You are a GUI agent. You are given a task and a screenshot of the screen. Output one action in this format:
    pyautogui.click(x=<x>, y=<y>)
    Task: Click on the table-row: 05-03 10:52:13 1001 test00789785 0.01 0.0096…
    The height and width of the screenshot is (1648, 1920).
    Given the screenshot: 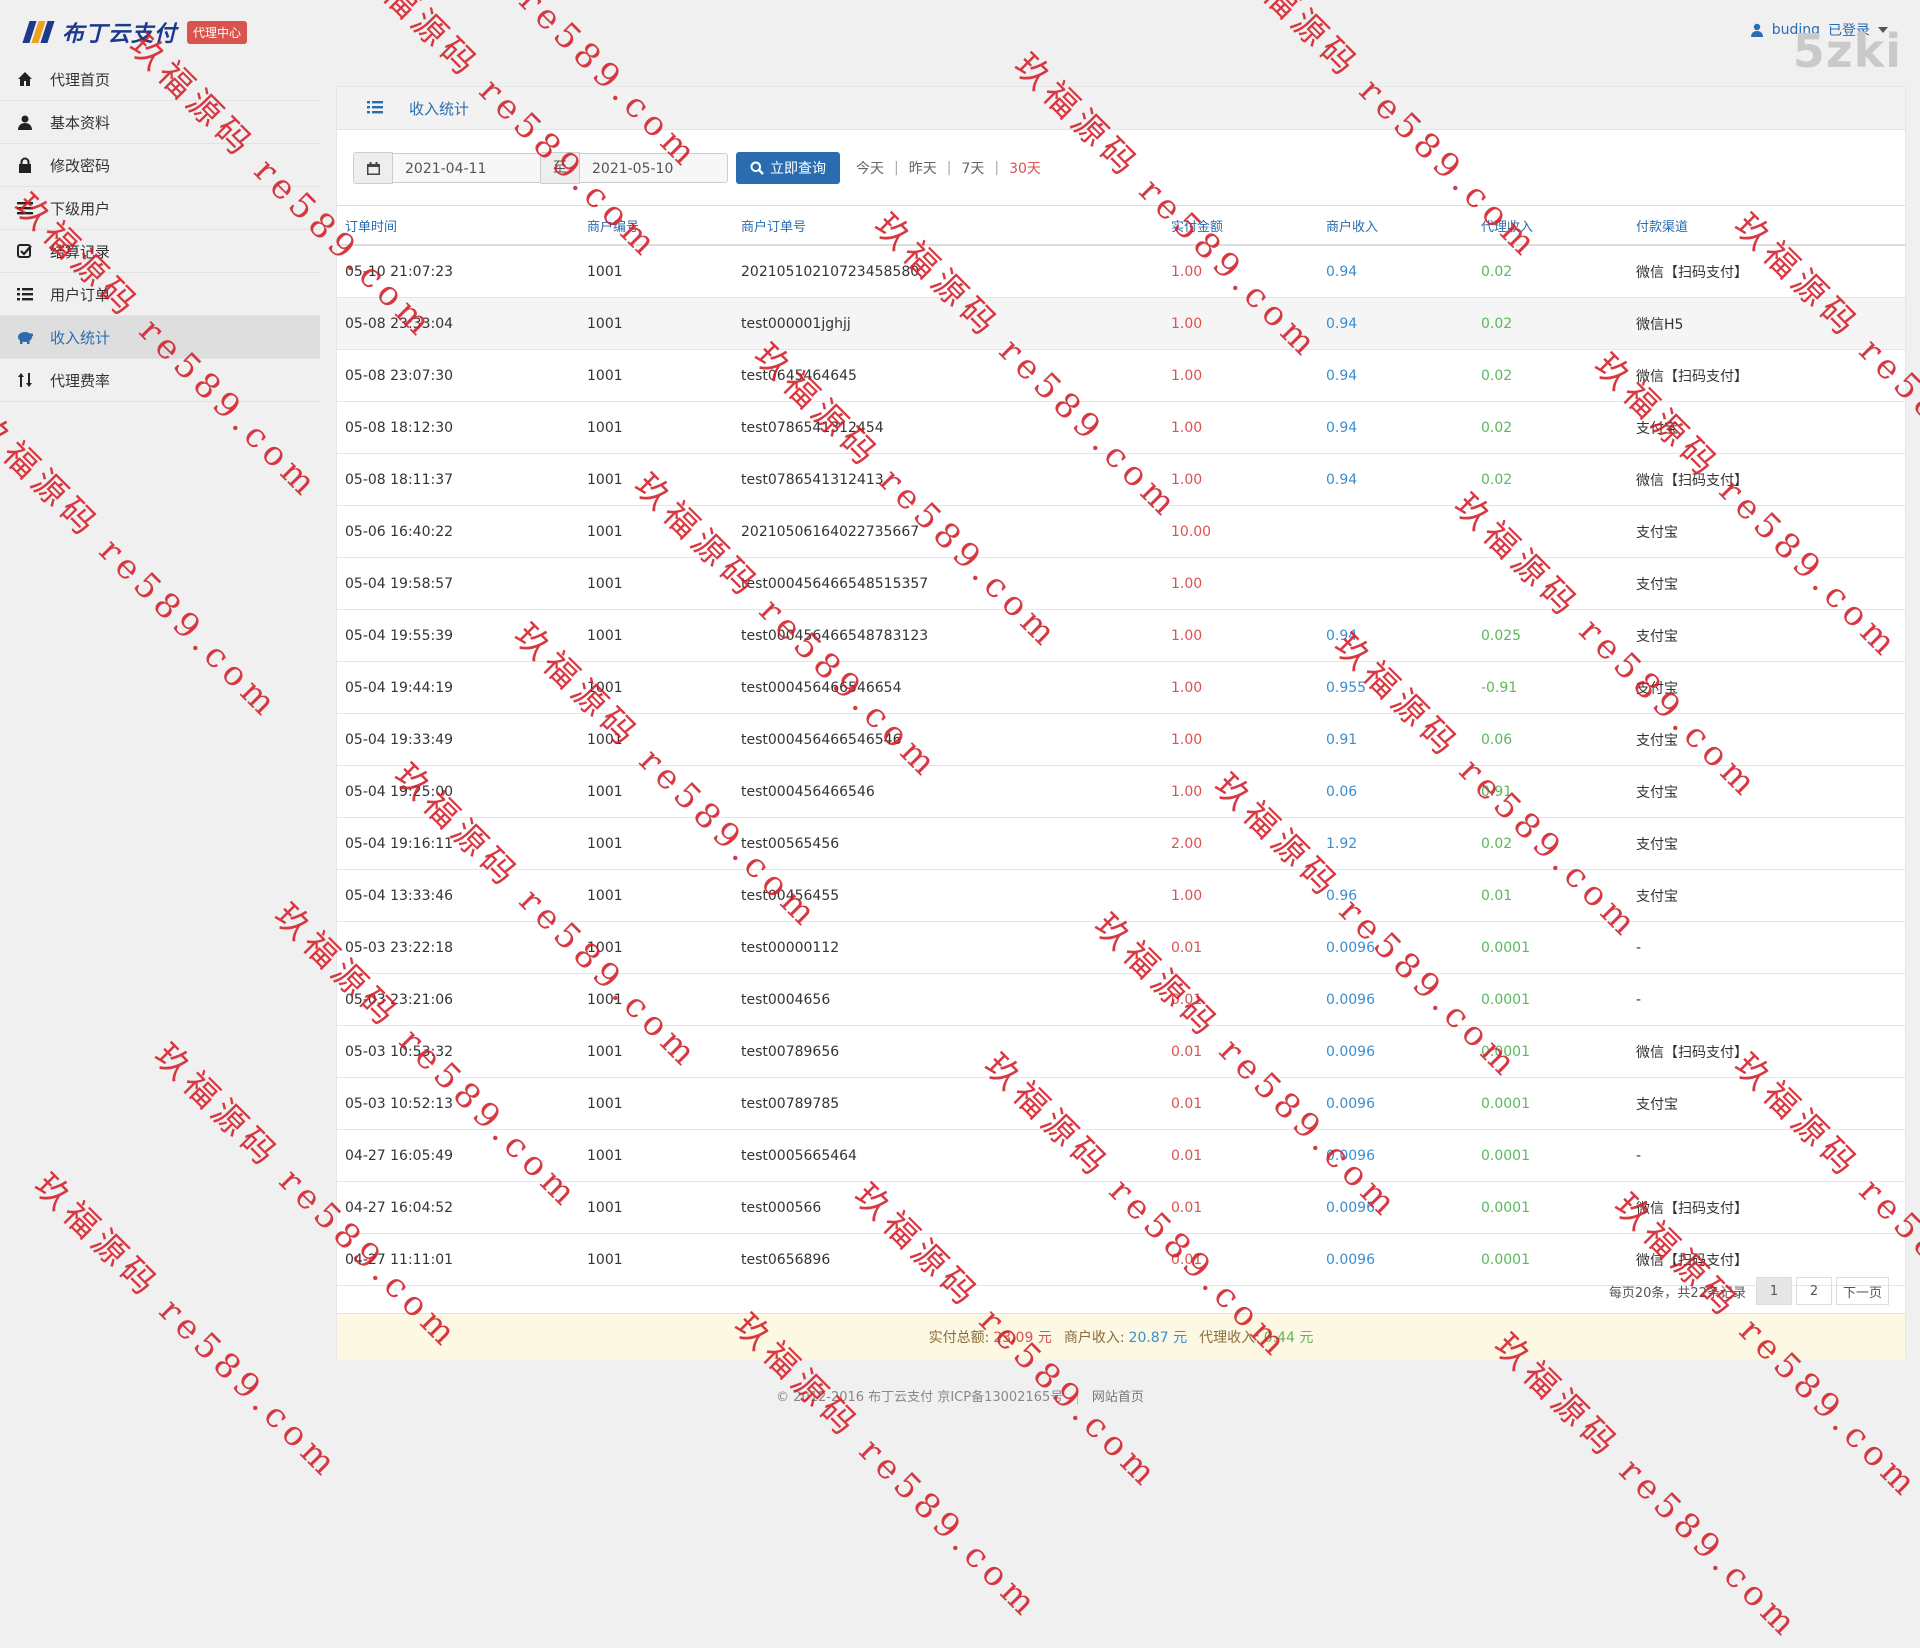 What is the action you would take?
    pyautogui.click(x=1121, y=1103)
    